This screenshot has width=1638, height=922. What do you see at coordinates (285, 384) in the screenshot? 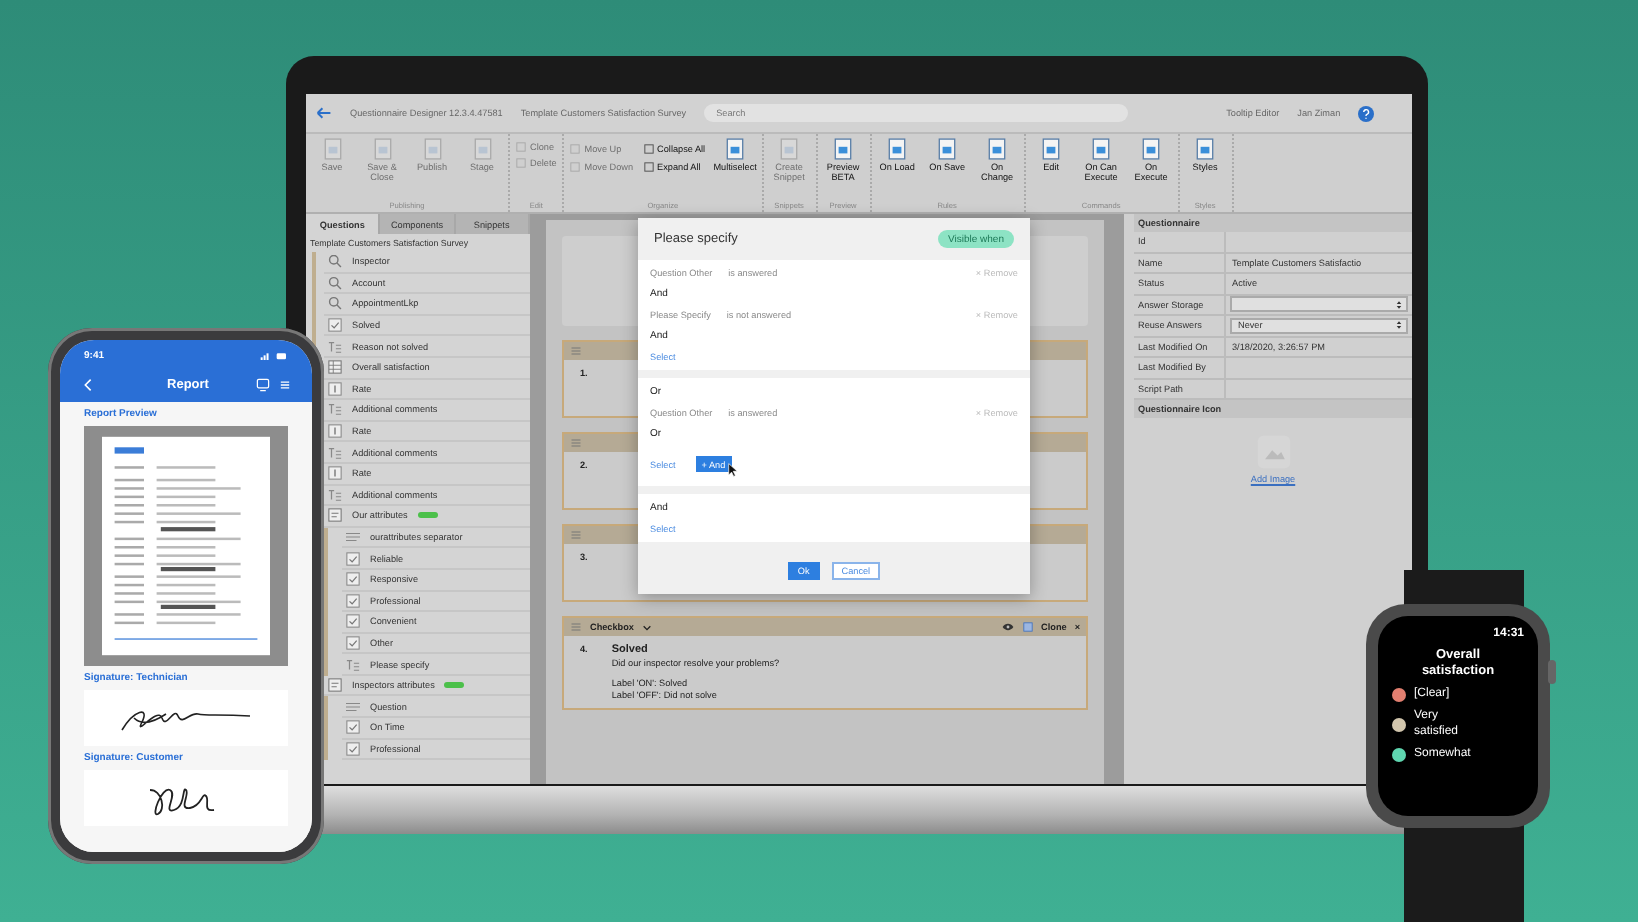
I see `menu-icon` at bounding box center [285, 384].